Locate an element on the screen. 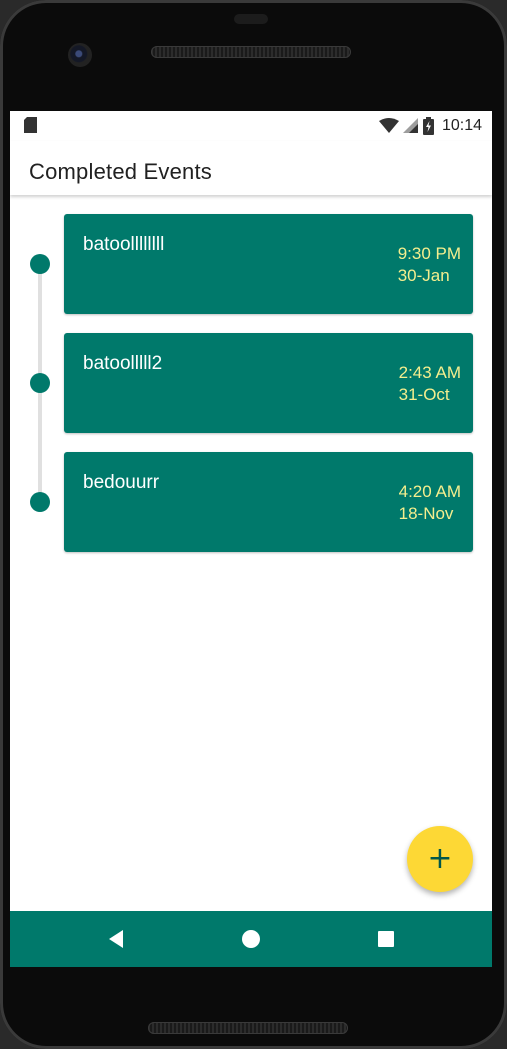  back-icon is located at coordinates (116, 939).